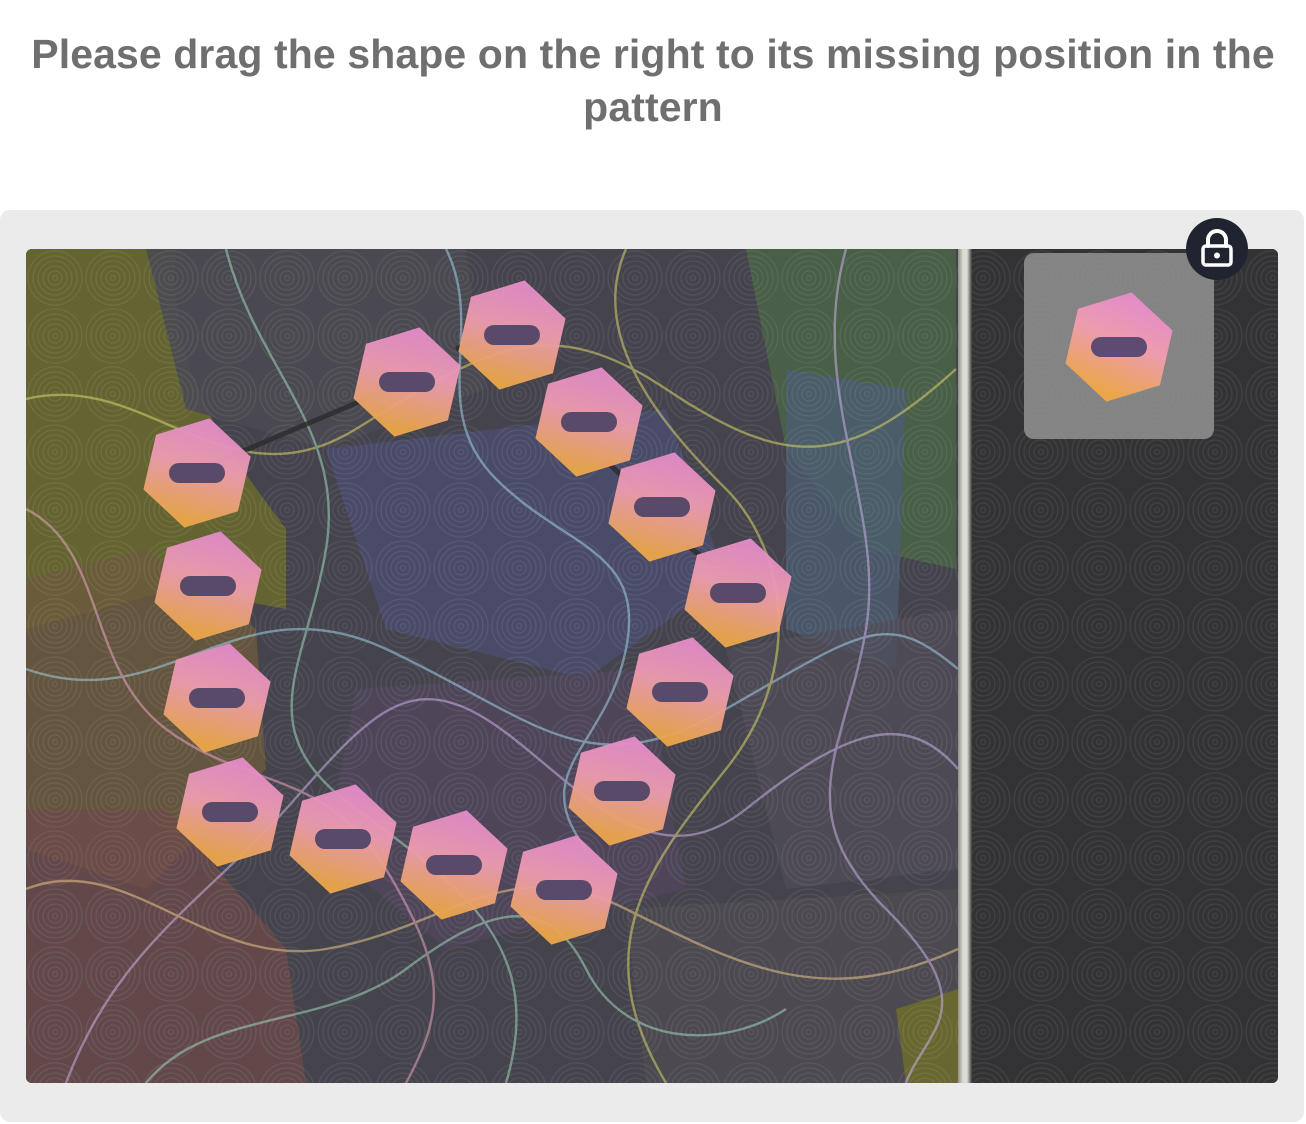  I want to click on board-divider, so click(965, 666).